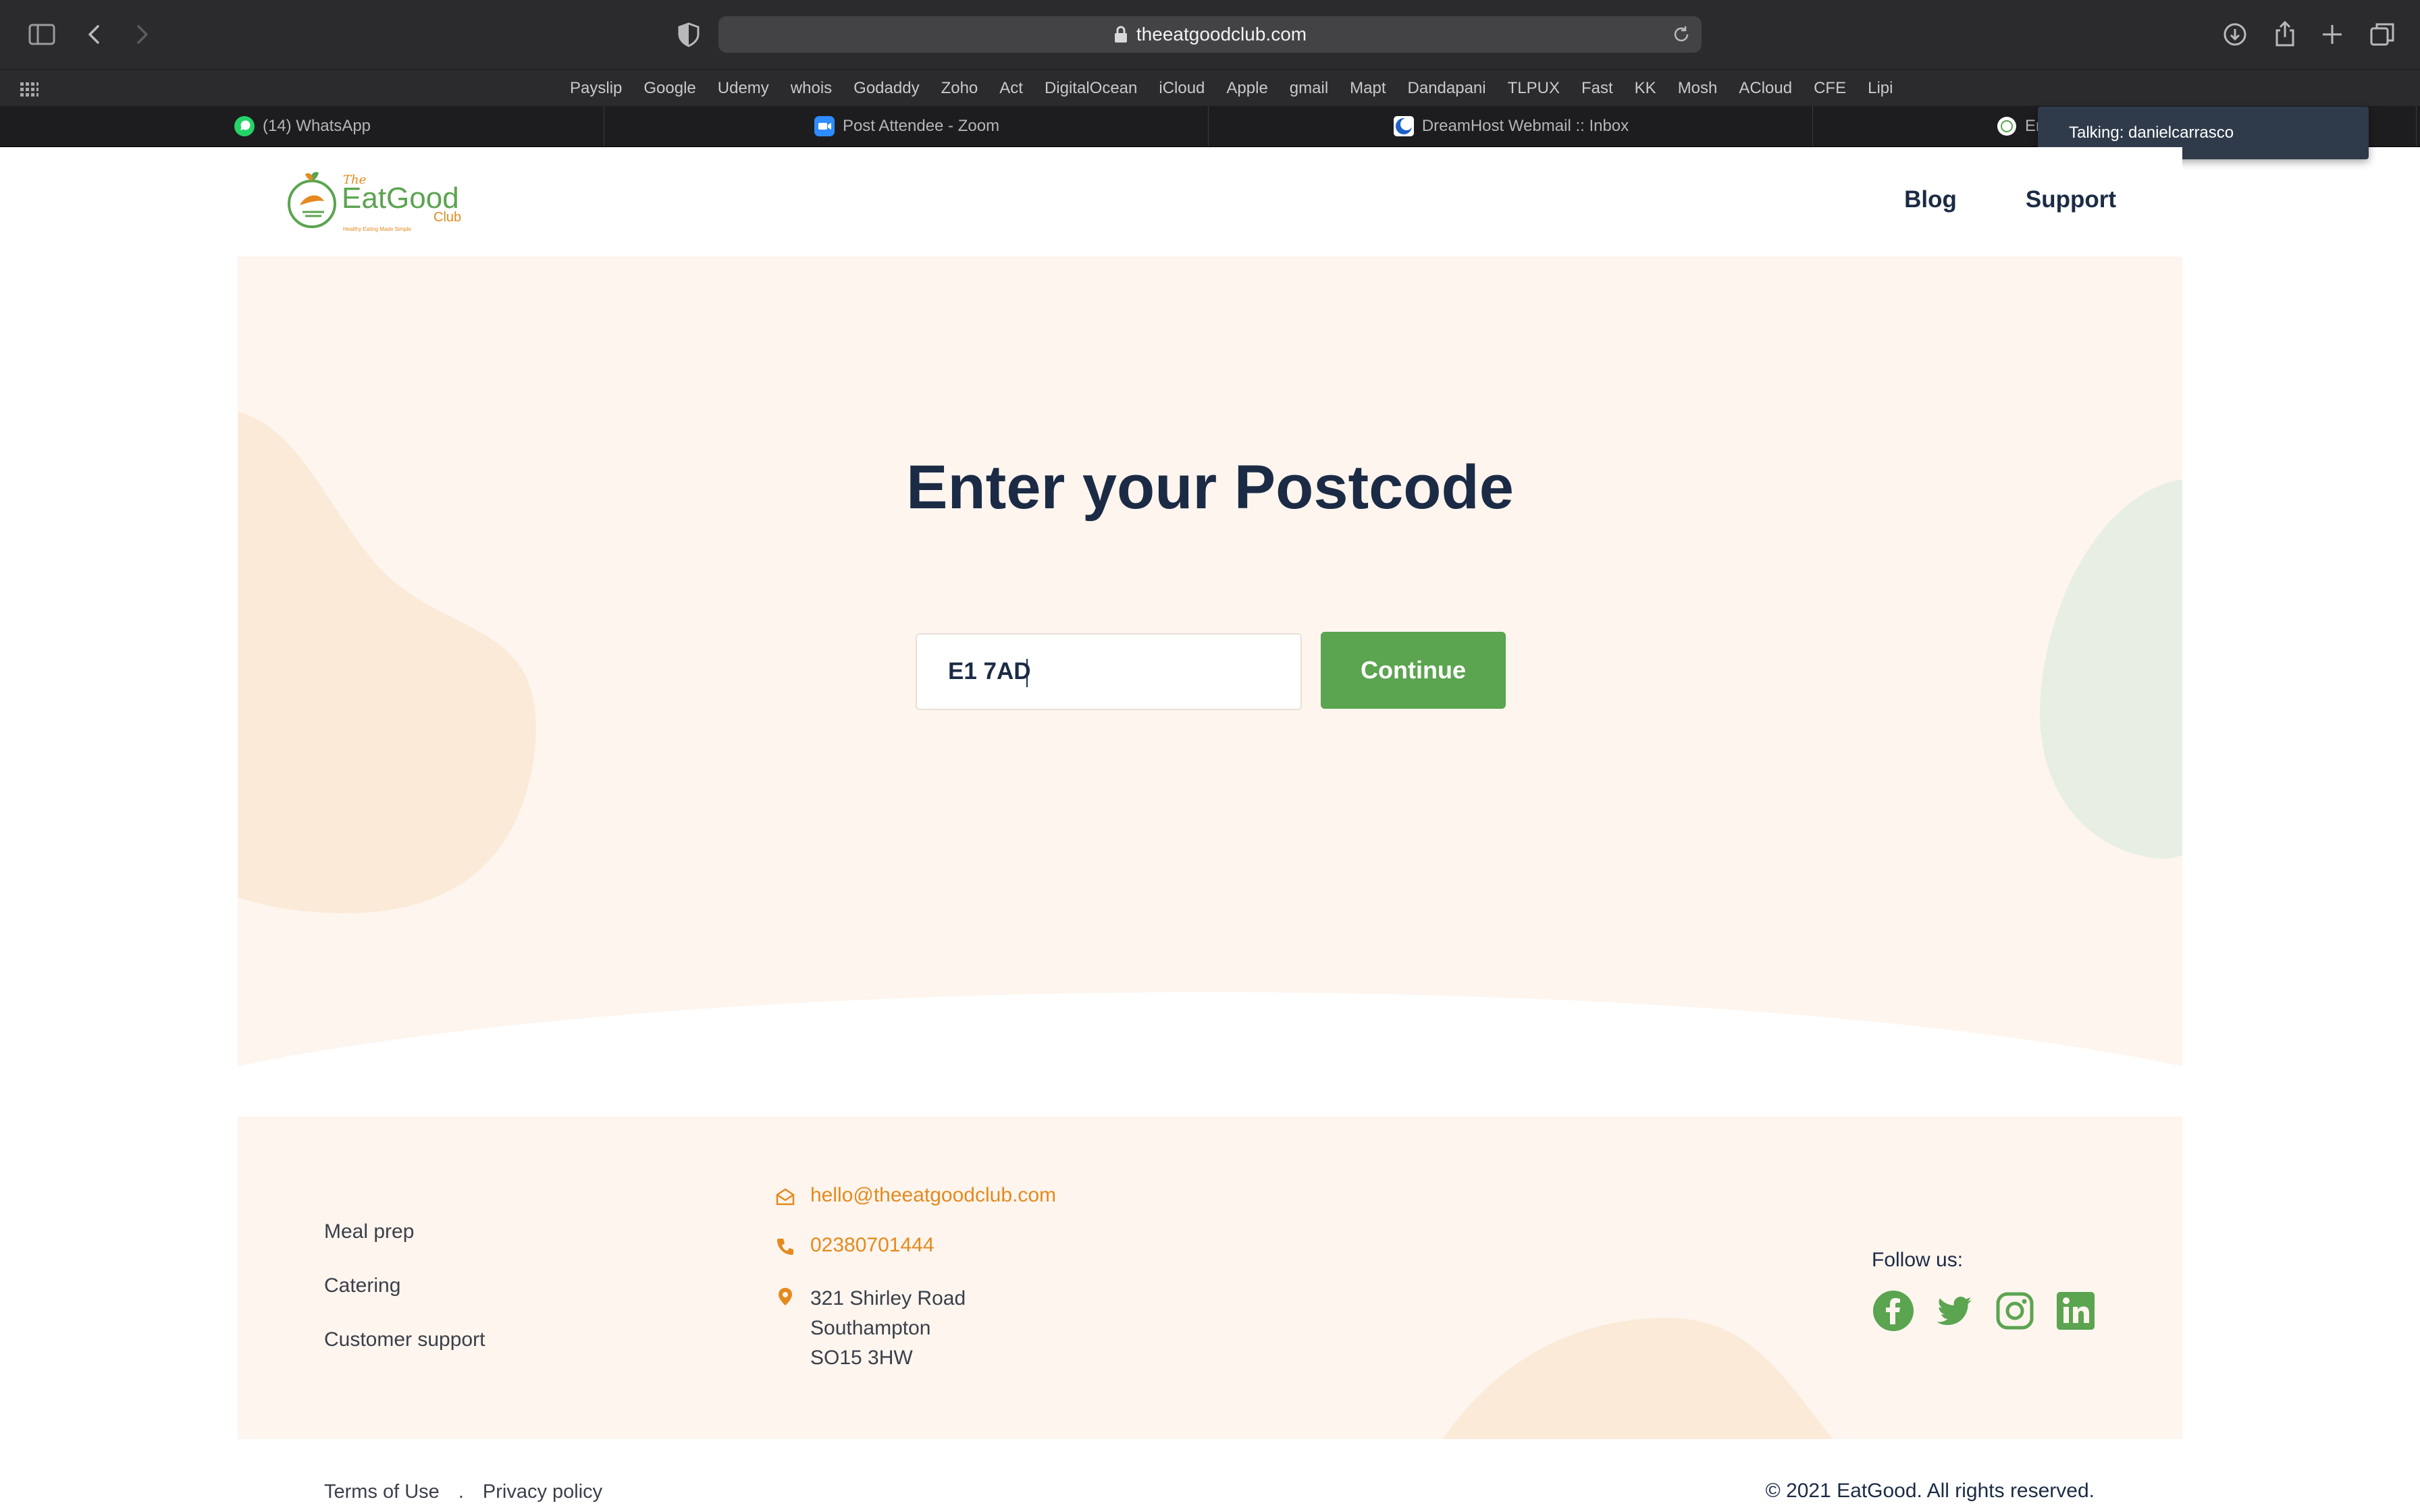 This screenshot has height=1512, width=2420. What do you see at coordinates (377, 229) in the screenshot?
I see `logo-tagline: Healthy Eating Made Simple` at bounding box center [377, 229].